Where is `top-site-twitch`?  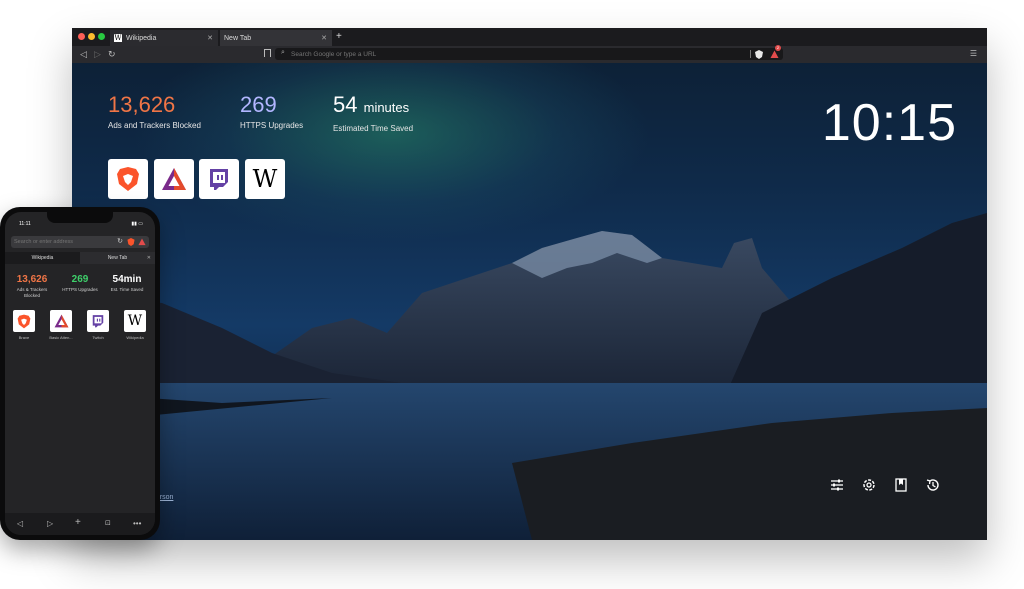
top-site-twitch is located at coordinates (219, 179).